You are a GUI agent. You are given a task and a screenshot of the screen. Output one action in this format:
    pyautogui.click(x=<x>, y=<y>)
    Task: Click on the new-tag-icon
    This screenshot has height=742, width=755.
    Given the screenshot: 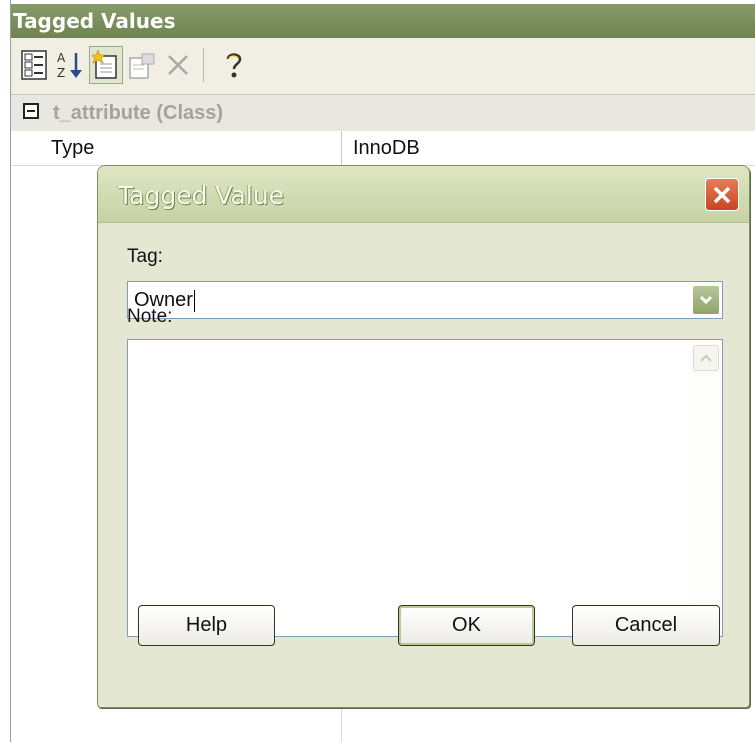 What is the action you would take?
    pyautogui.click(x=106, y=65)
    